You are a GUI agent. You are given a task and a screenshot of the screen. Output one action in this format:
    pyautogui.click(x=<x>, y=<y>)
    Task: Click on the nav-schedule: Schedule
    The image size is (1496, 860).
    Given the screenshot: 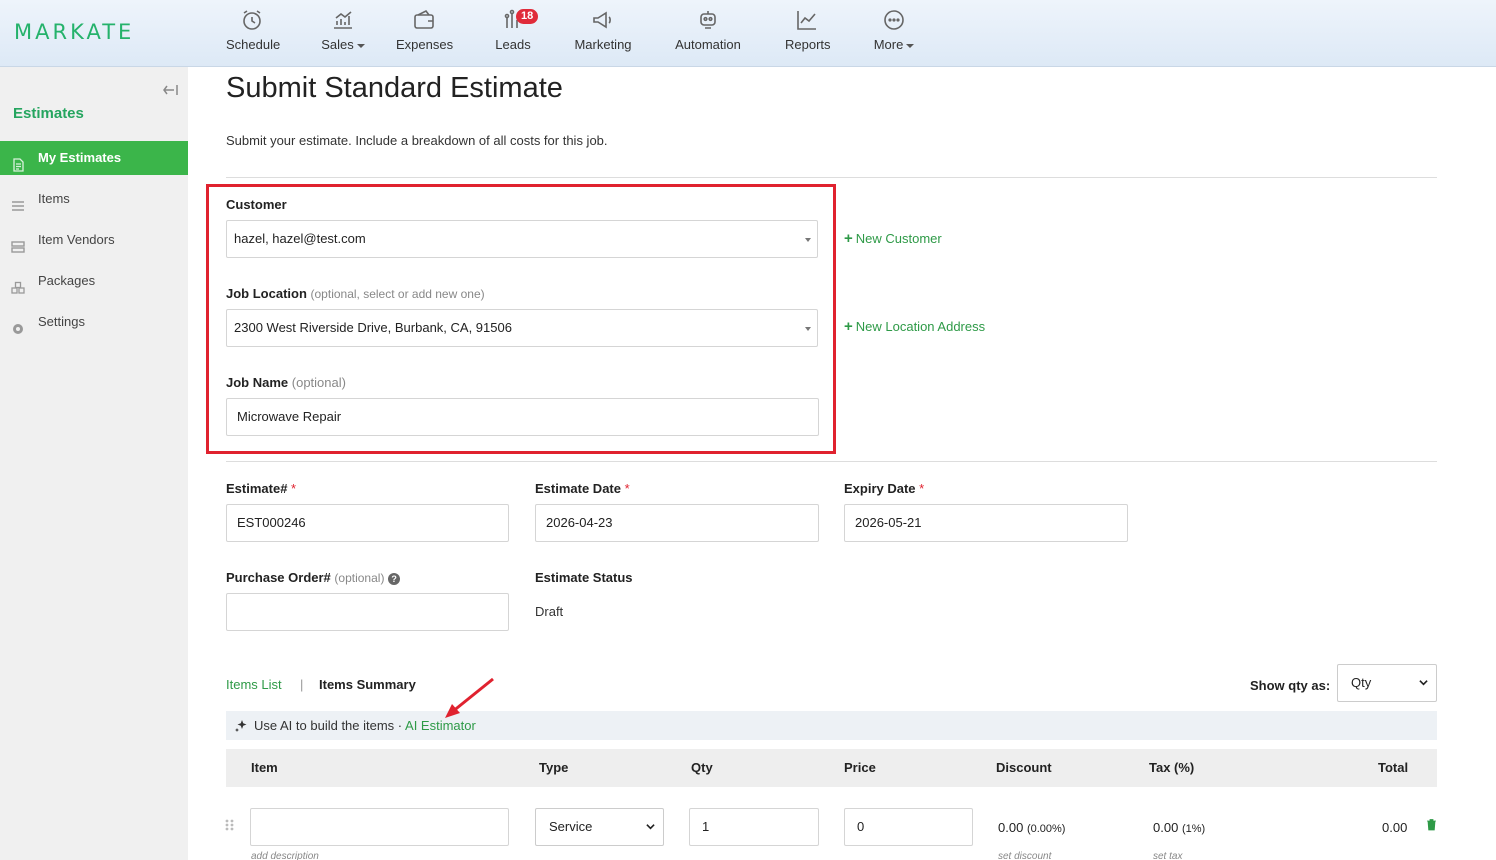 What is the action you would take?
    pyautogui.click(x=253, y=30)
    